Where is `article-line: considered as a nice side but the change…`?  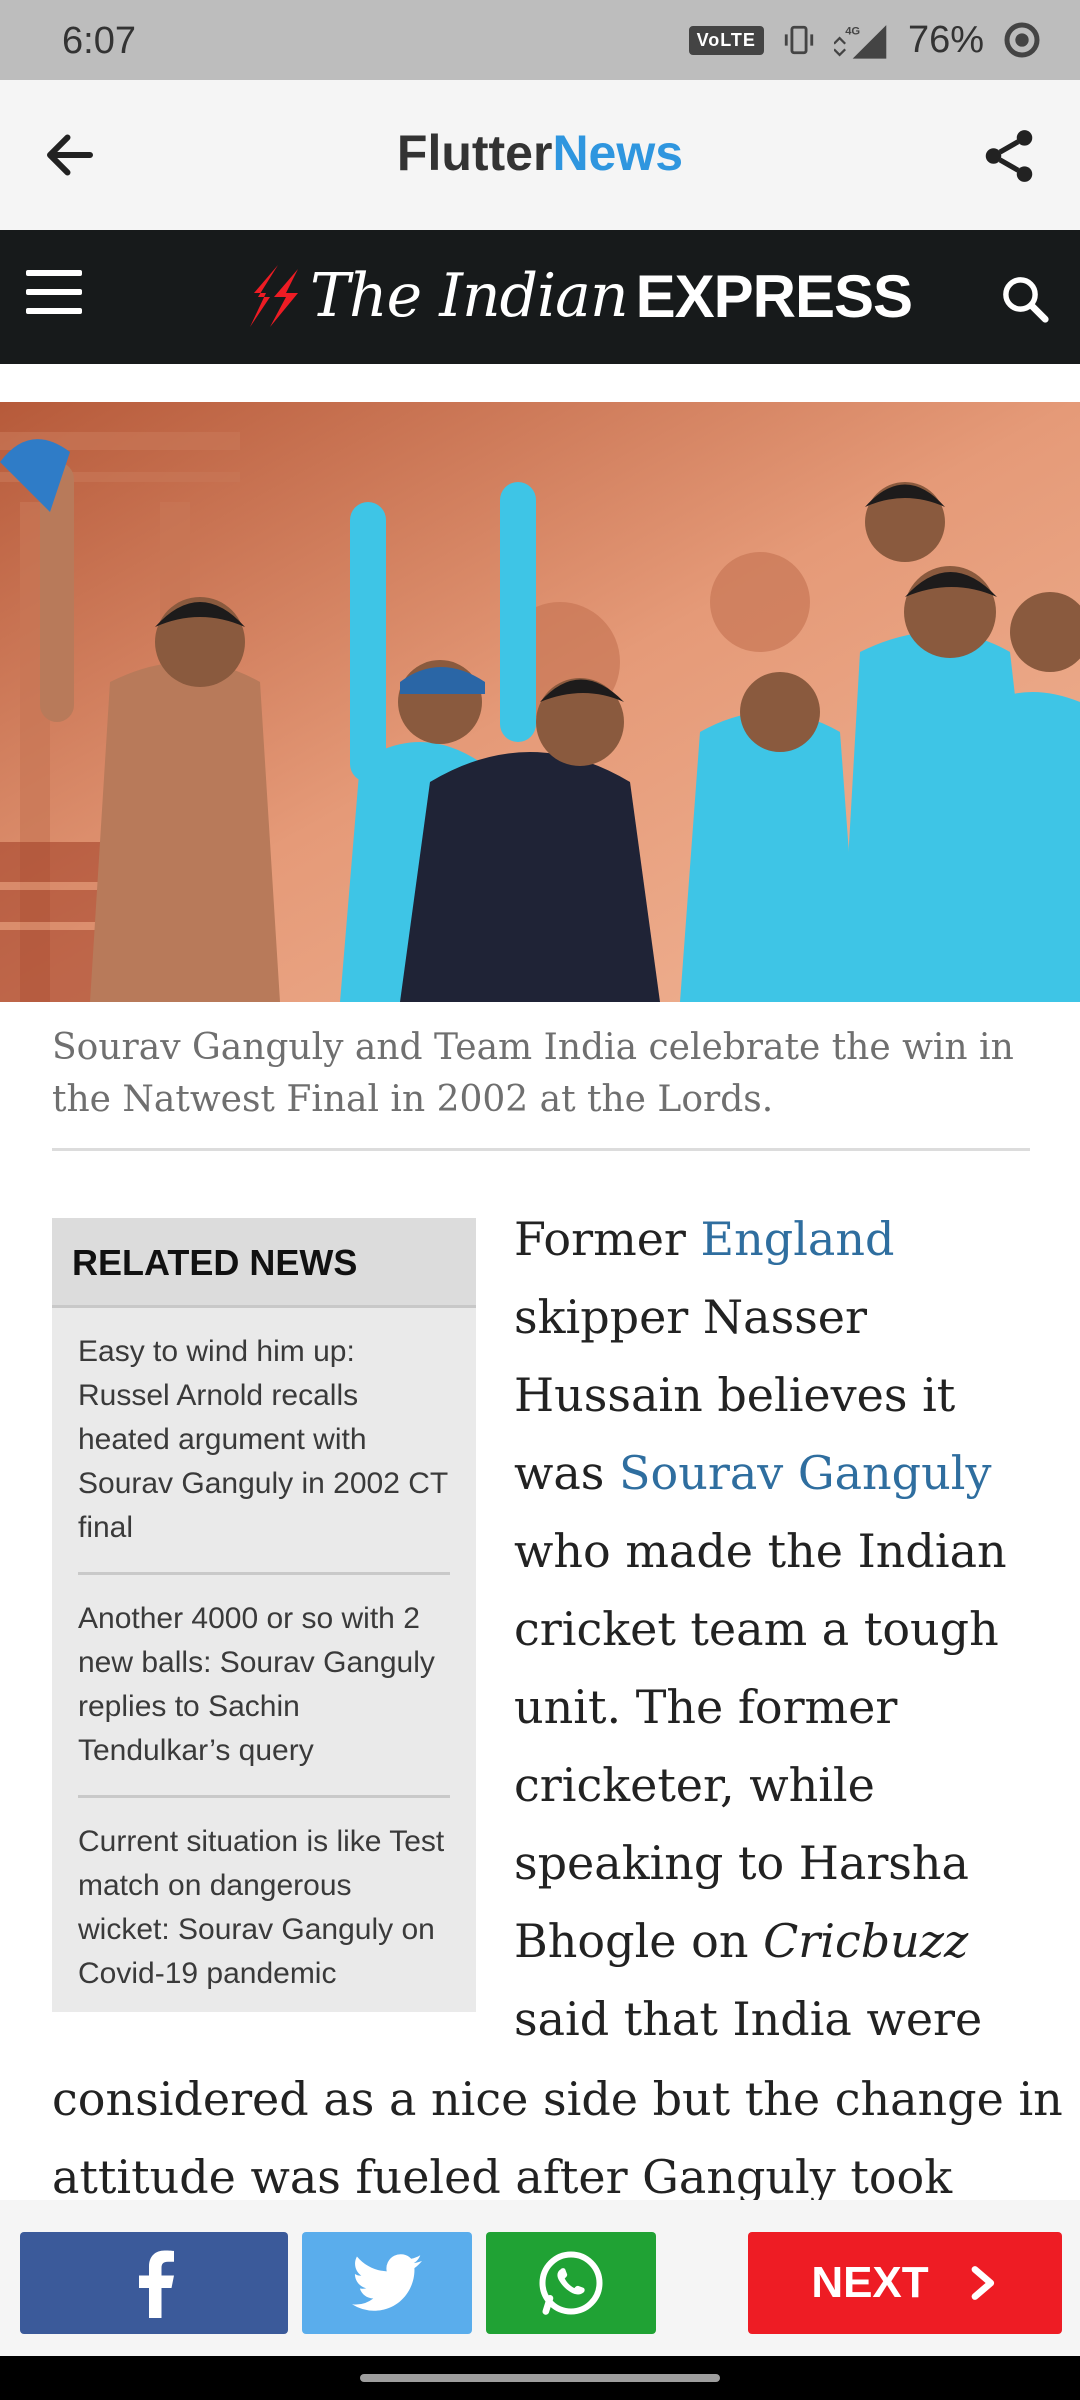 article-line: considered as a nice side but the change… is located at coordinates (557, 2099).